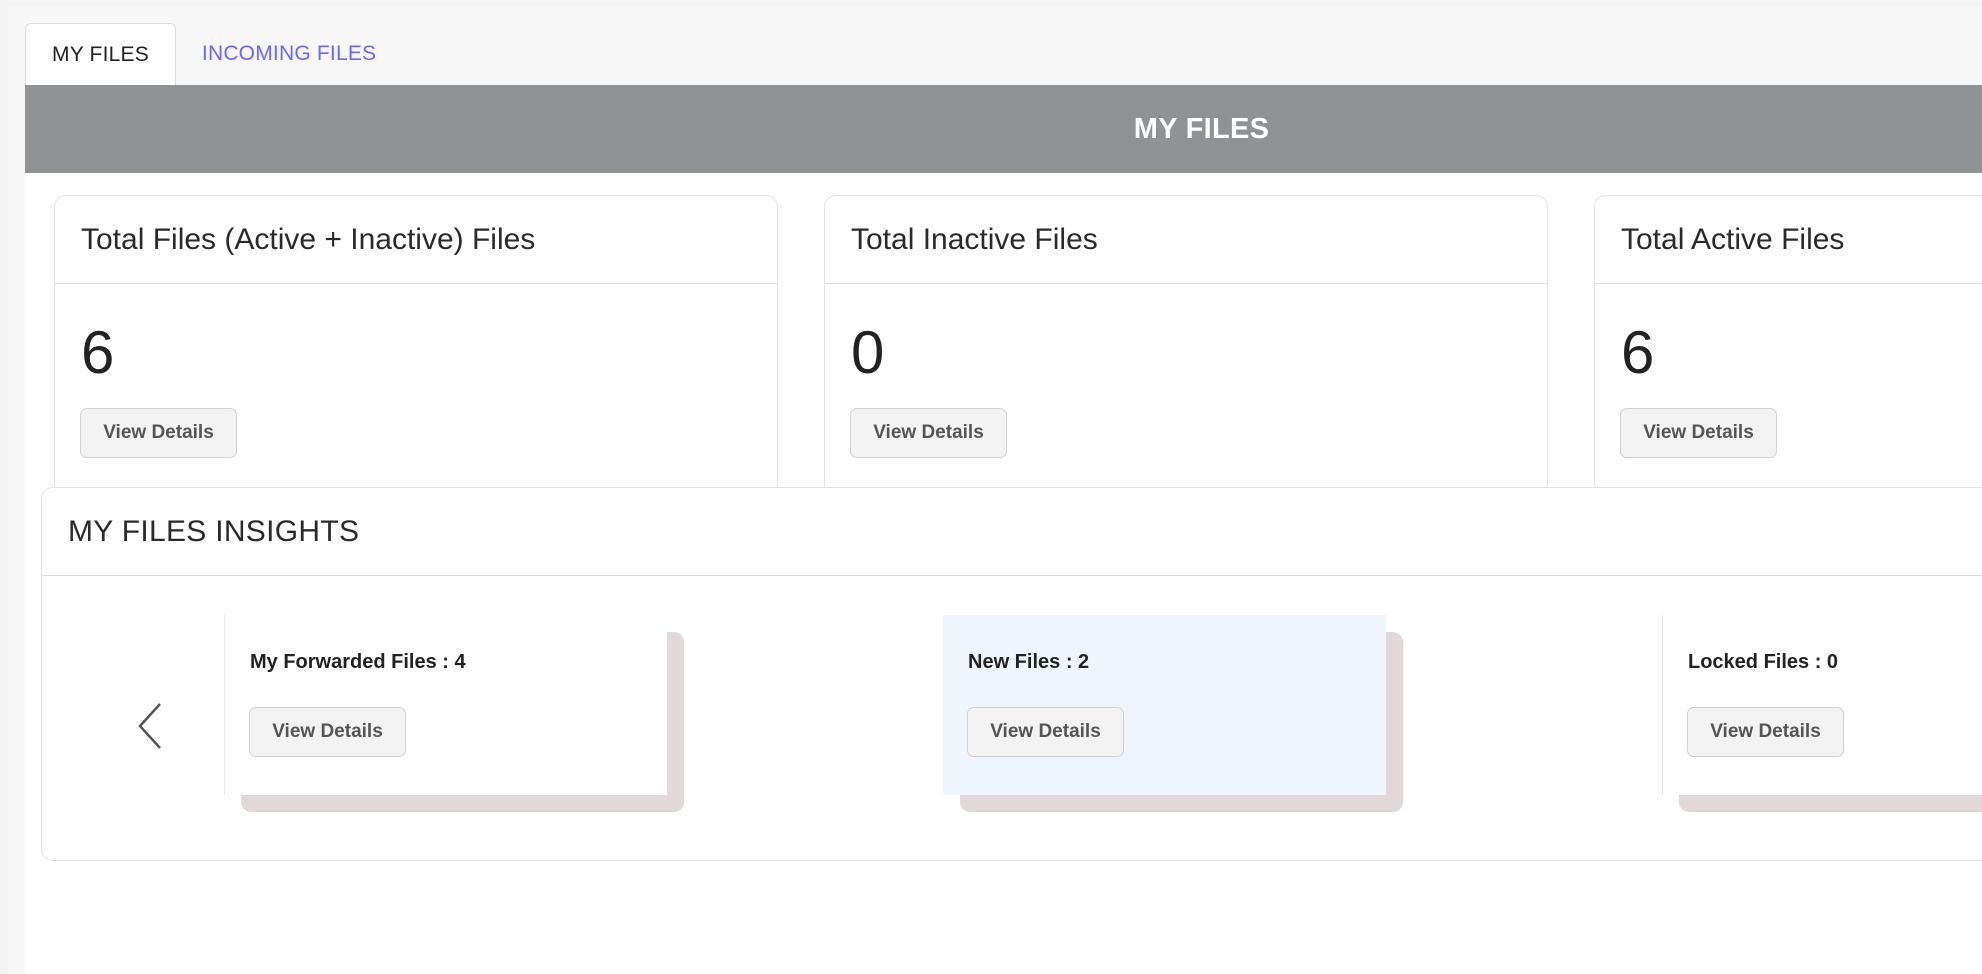 Image resolution: width=1982 pixels, height=974 pixels. I want to click on stat-card-value: 0, so click(868, 352).